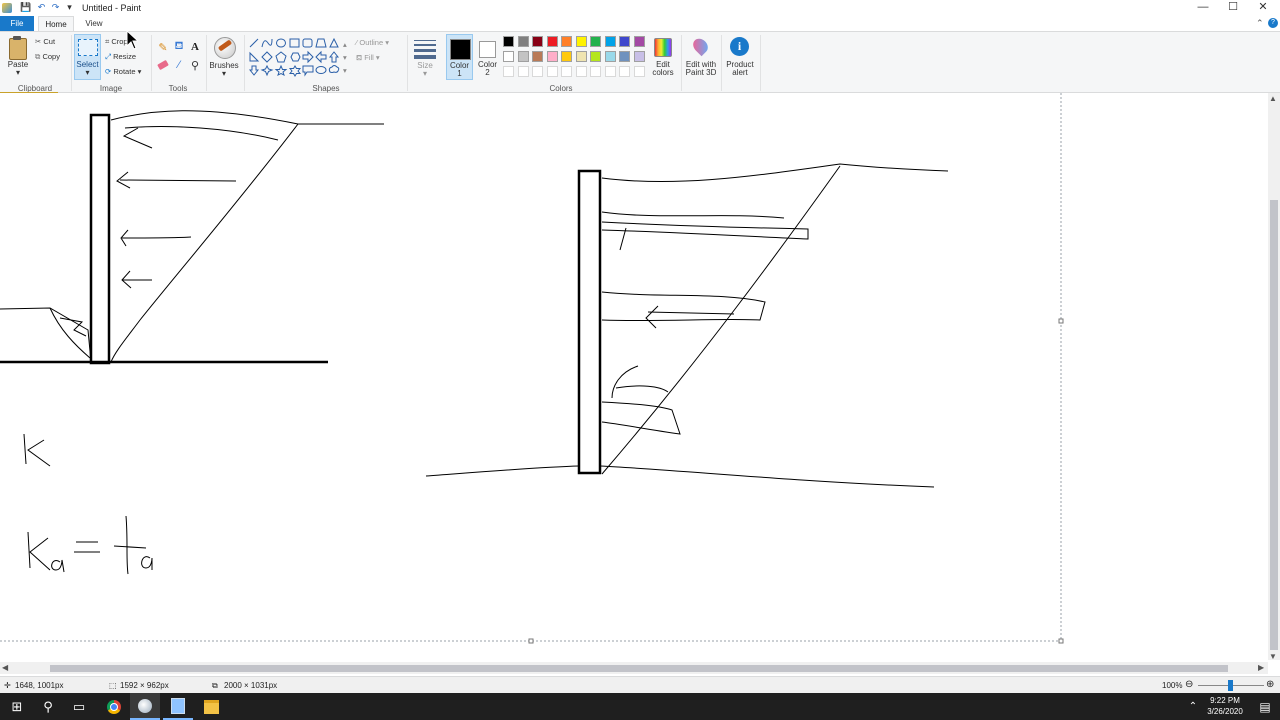 Image resolution: width=1280 pixels, height=720 pixels. Describe the element at coordinates (179, 47) in the screenshot. I see `fill-bucket-icon: ⛾` at that location.